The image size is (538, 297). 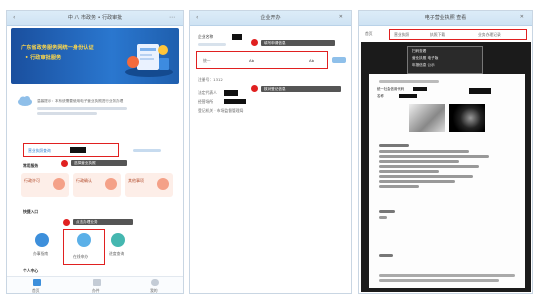 What do you see at coordinates (437, 35) in the screenshot?
I see `tab-download: 执照下载` at bounding box center [437, 35].